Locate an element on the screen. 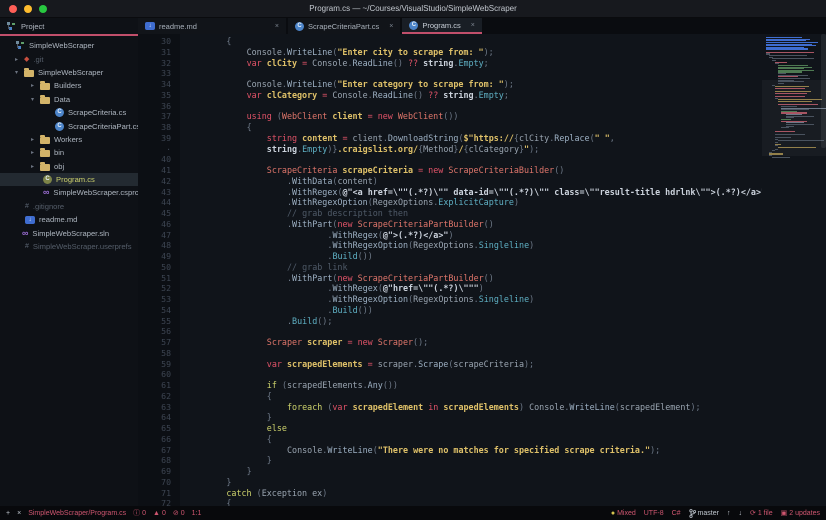 Image resolution: width=826 pixels, height=520 pixels. line-number: 48 is located at coordinates (154, 245).